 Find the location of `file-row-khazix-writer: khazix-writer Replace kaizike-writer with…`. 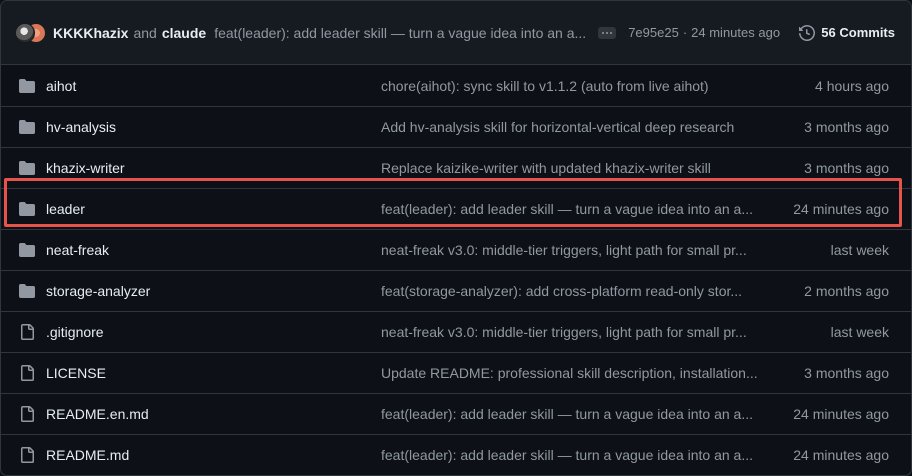

file-row-khazix-writer: khazix-writer Replace kaizike-writer with… is located at coordinates (456, 167).